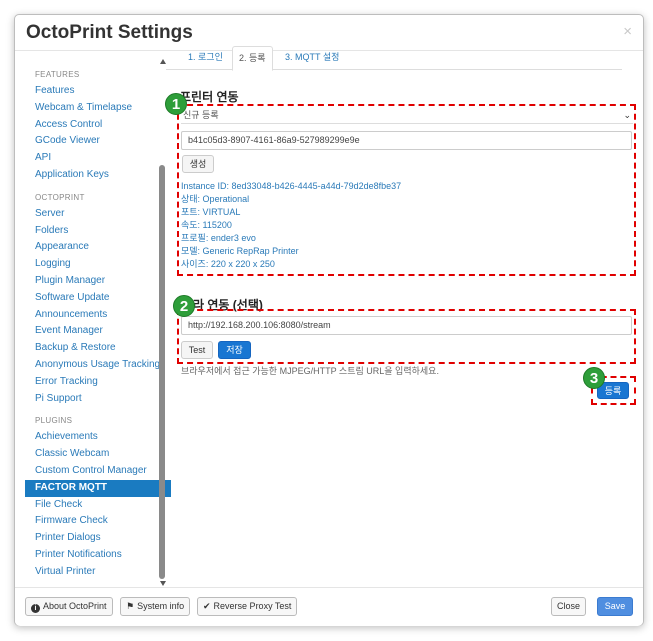 The width and height of the screenshot is (653, 641). I want to click on printer-info-line: 프로필: ender3 evo, so click(218, 238).